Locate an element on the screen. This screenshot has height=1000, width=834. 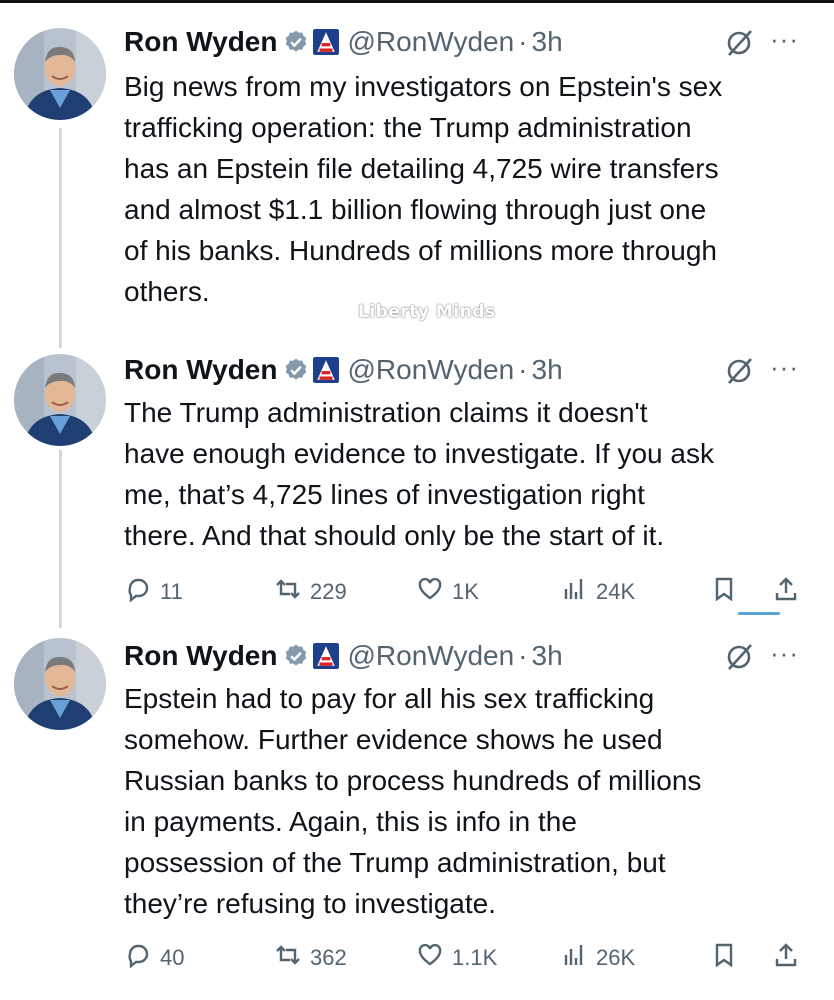
reply-button: 11 is located at coordinates (153, 592).